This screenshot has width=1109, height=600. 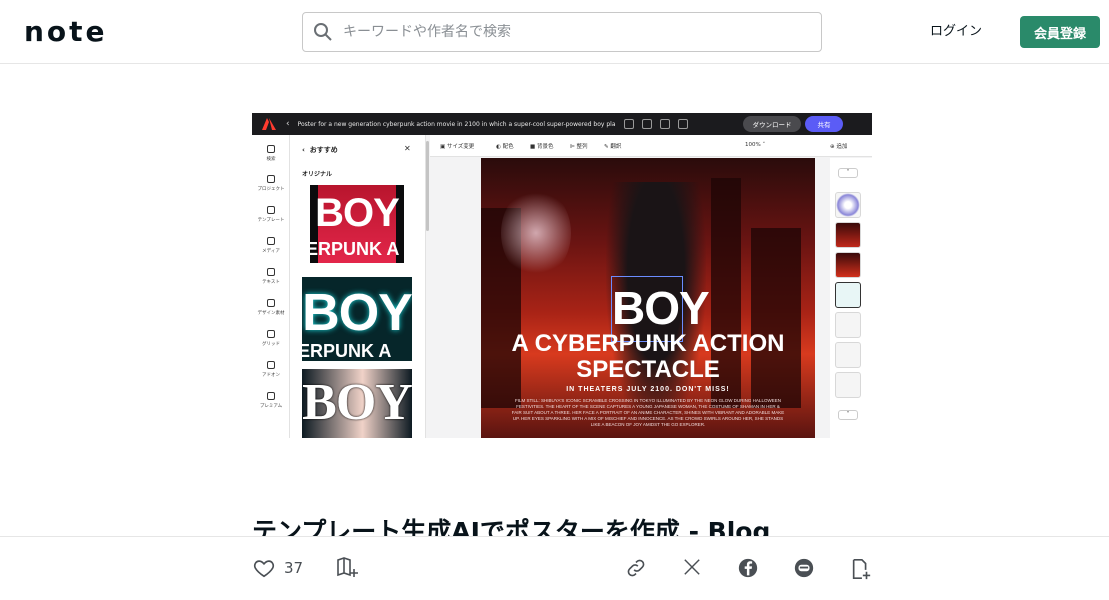 I want to click on rail-label: プレミアム, so click(x=271, y=406).